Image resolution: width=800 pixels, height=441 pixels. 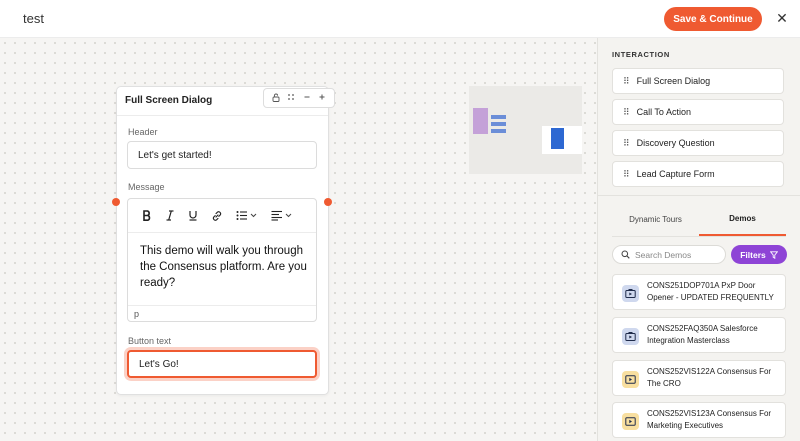 I want to click on filters-label: Filters, so click(x=753, y=254).